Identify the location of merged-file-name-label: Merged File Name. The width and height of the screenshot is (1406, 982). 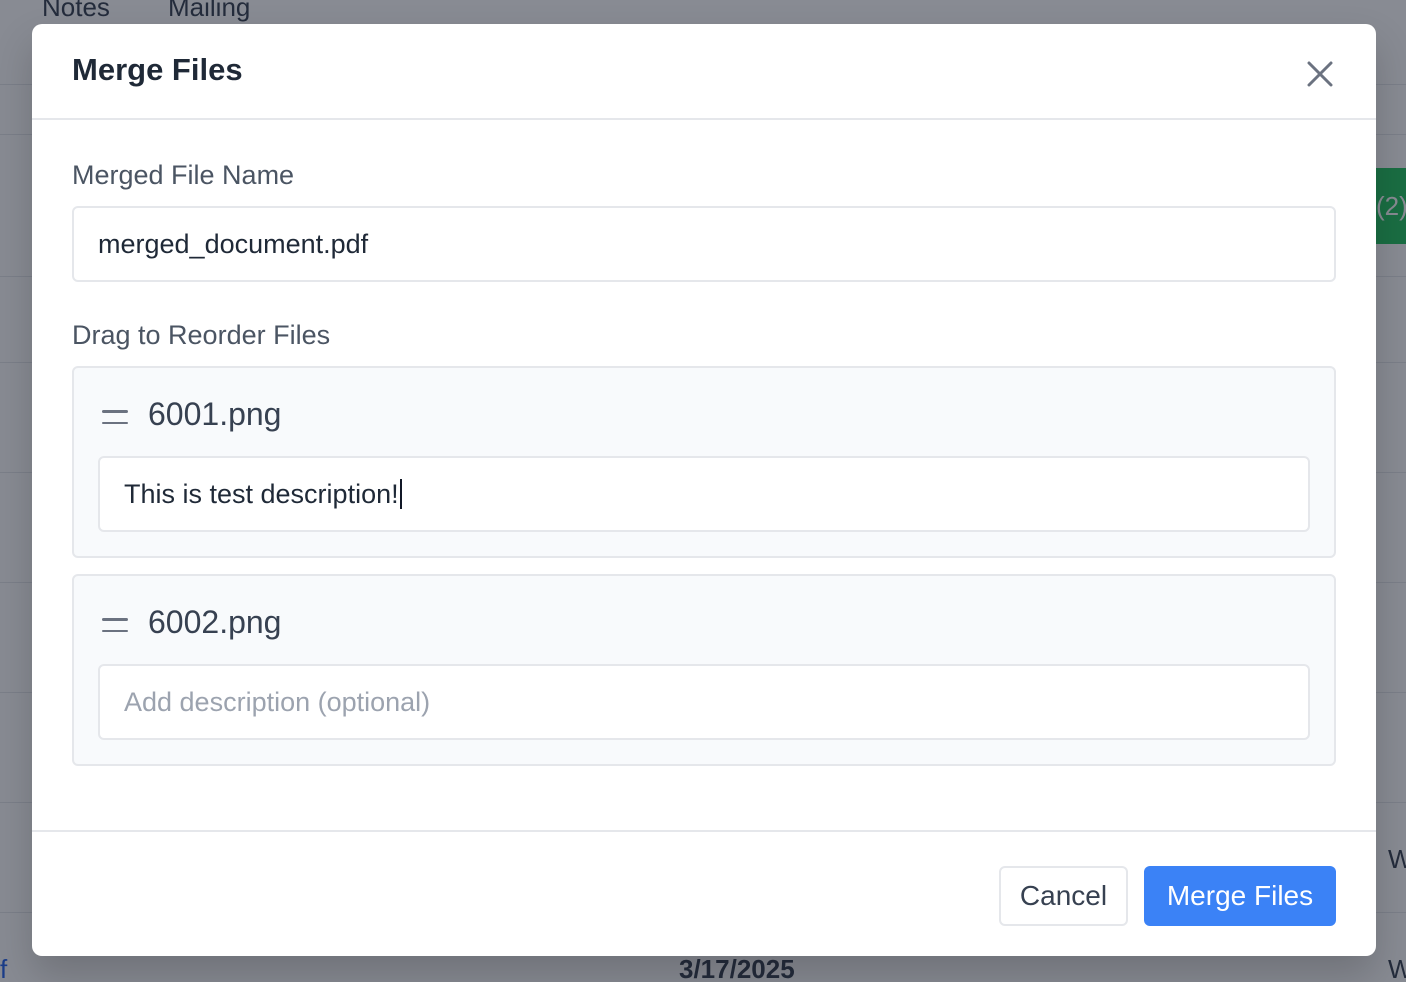
(183, 175).